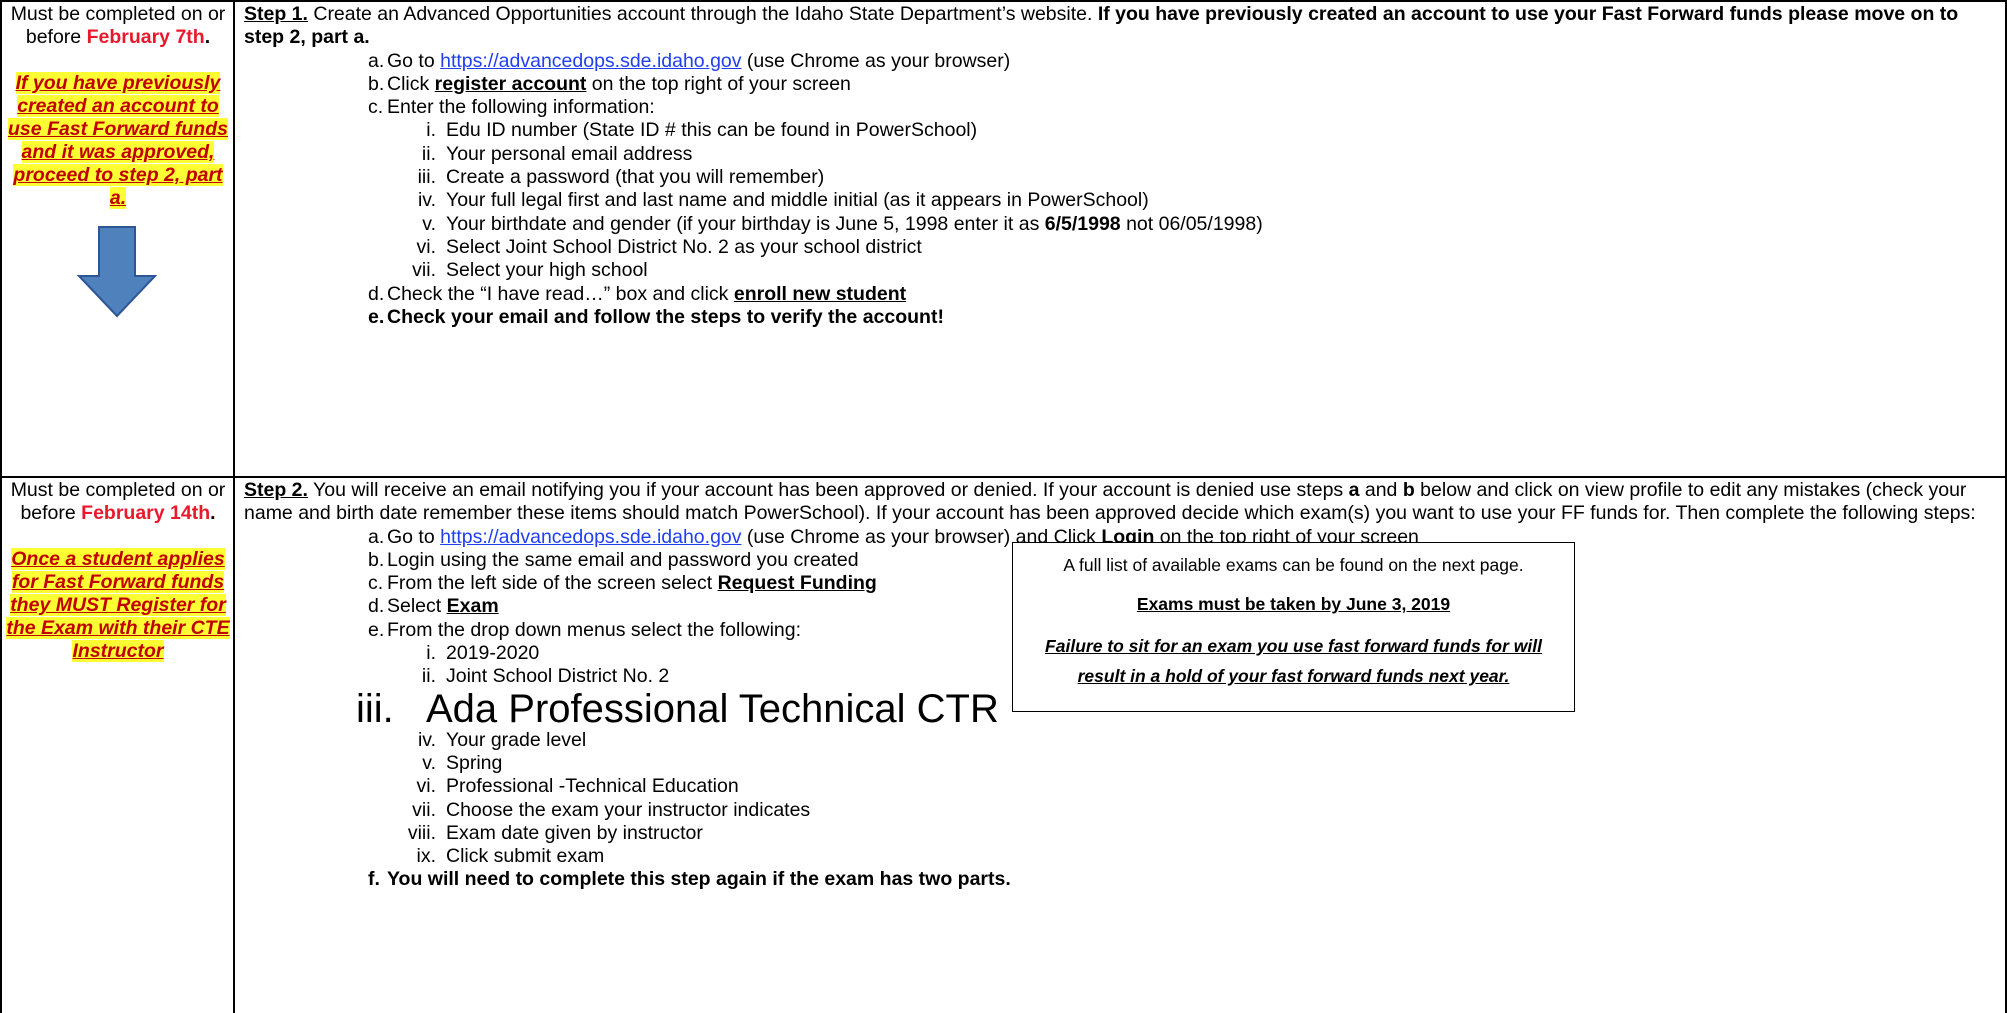  I want to click on register-account-label: register account, so click(510, 83).